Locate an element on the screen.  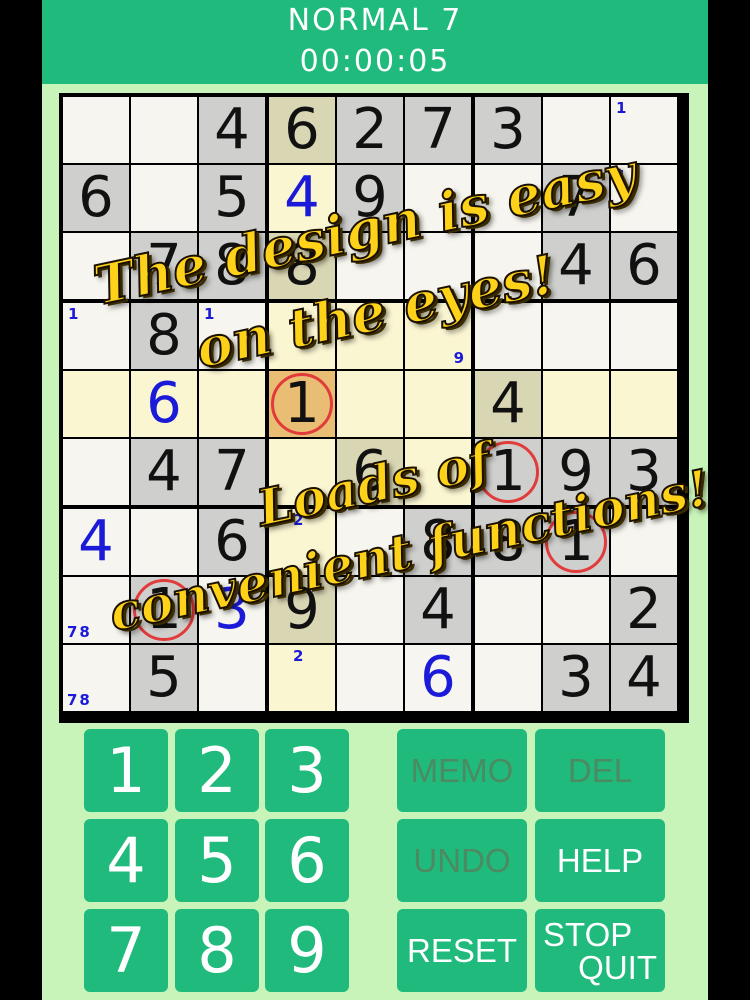
digit-key-2: 2 is located at coordinates (217, 770).